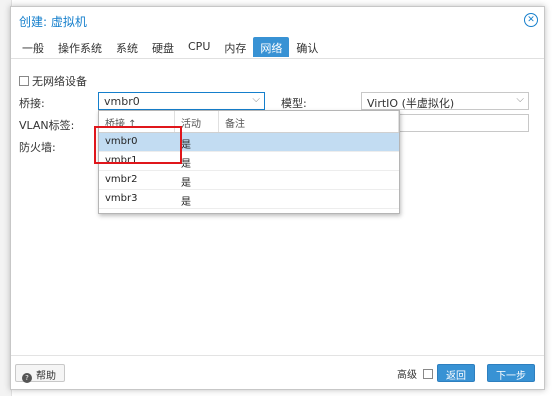  Describe the element at coordinates (511, 373) in the screenshot. I see `next-button: 下一步` at that location.